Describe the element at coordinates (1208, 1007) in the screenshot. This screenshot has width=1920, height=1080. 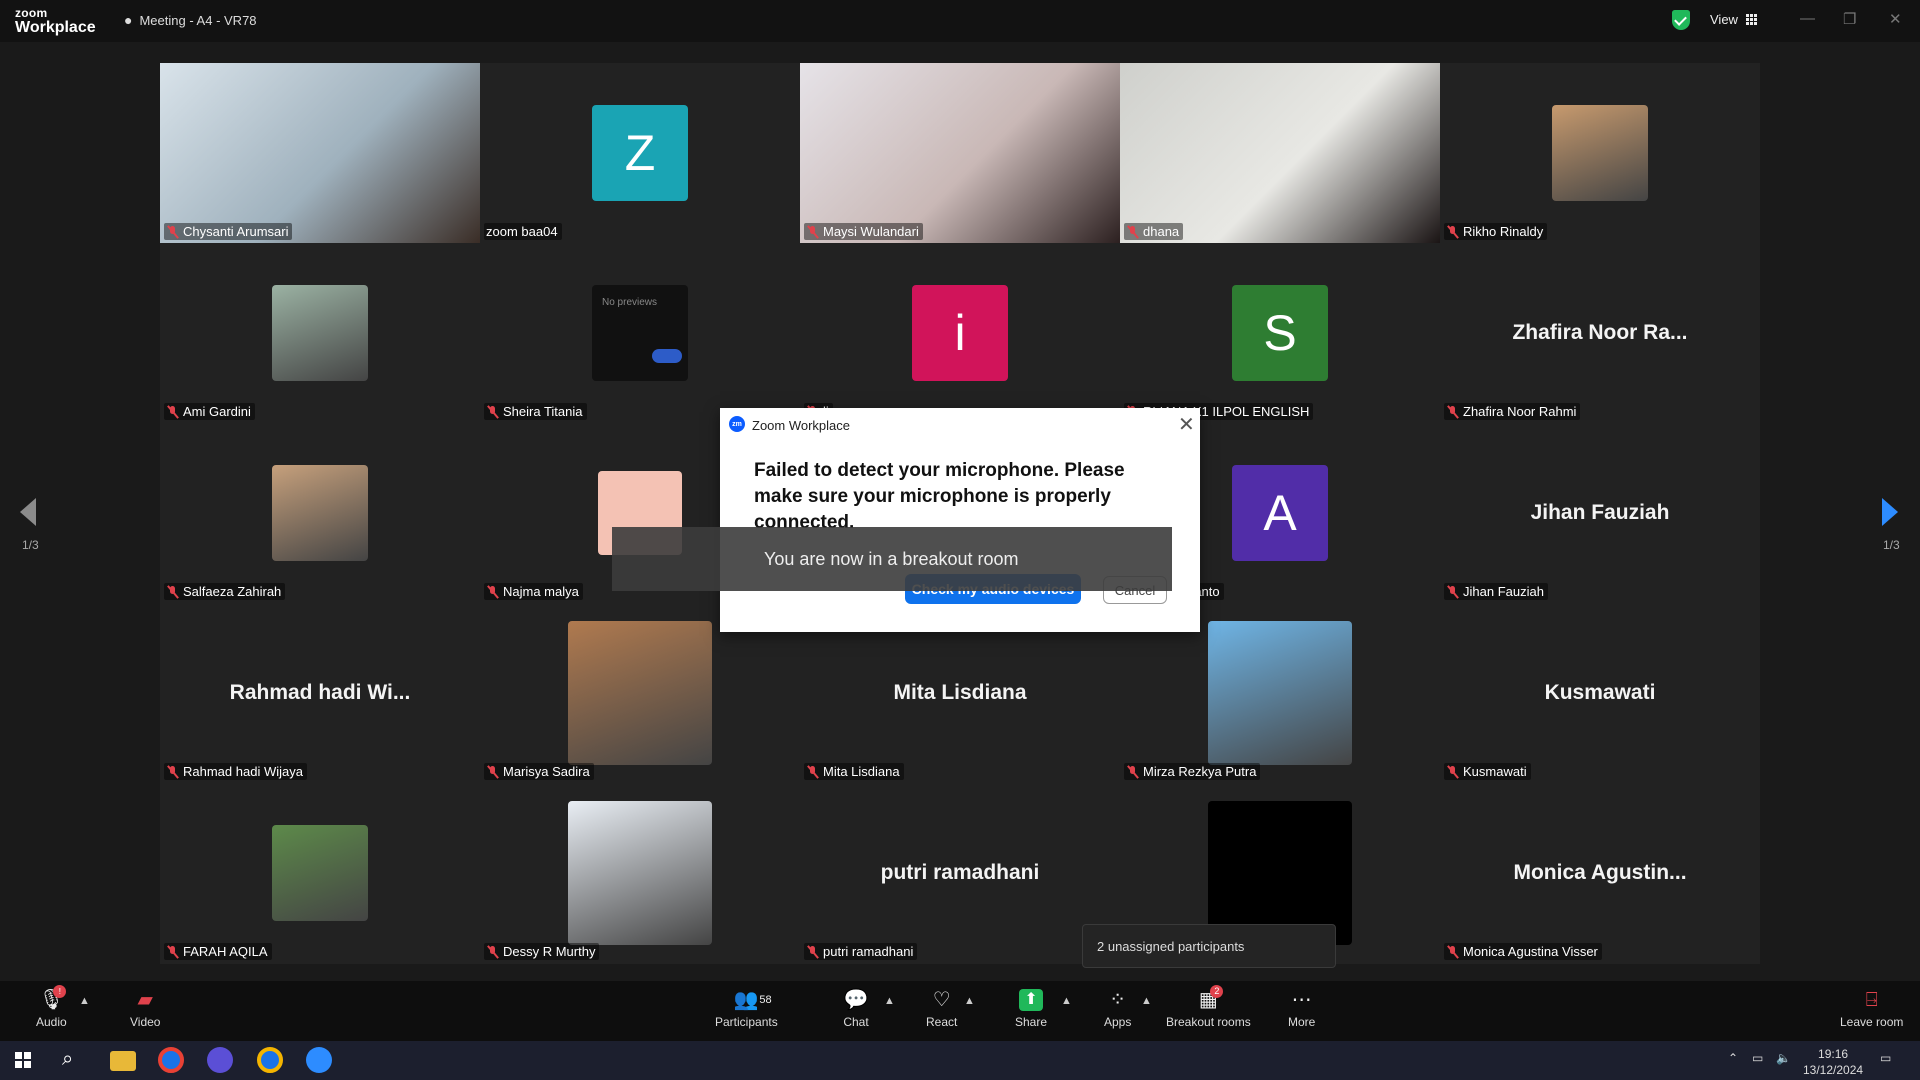
I see `breakout-rooms-button: ▦ 2 Breakout rooms` at that location.